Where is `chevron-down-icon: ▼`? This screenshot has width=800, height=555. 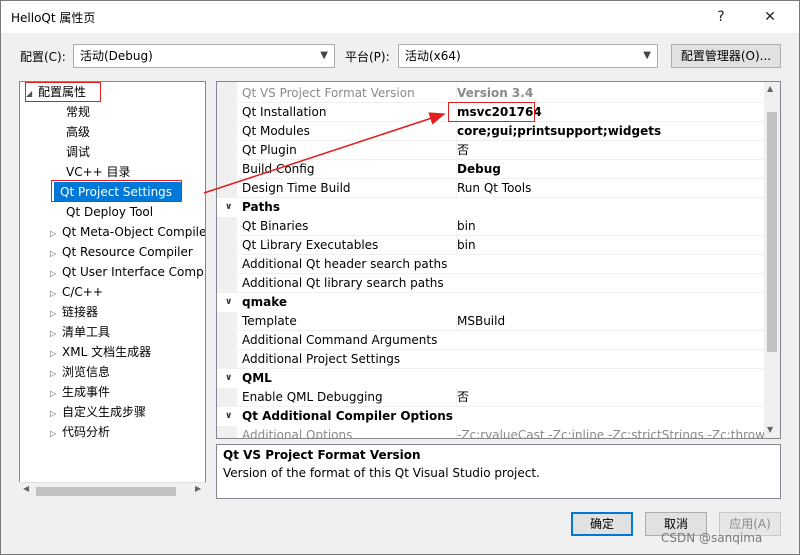 chevron-down-icon: ▼ is located at coordinates (324, 55).